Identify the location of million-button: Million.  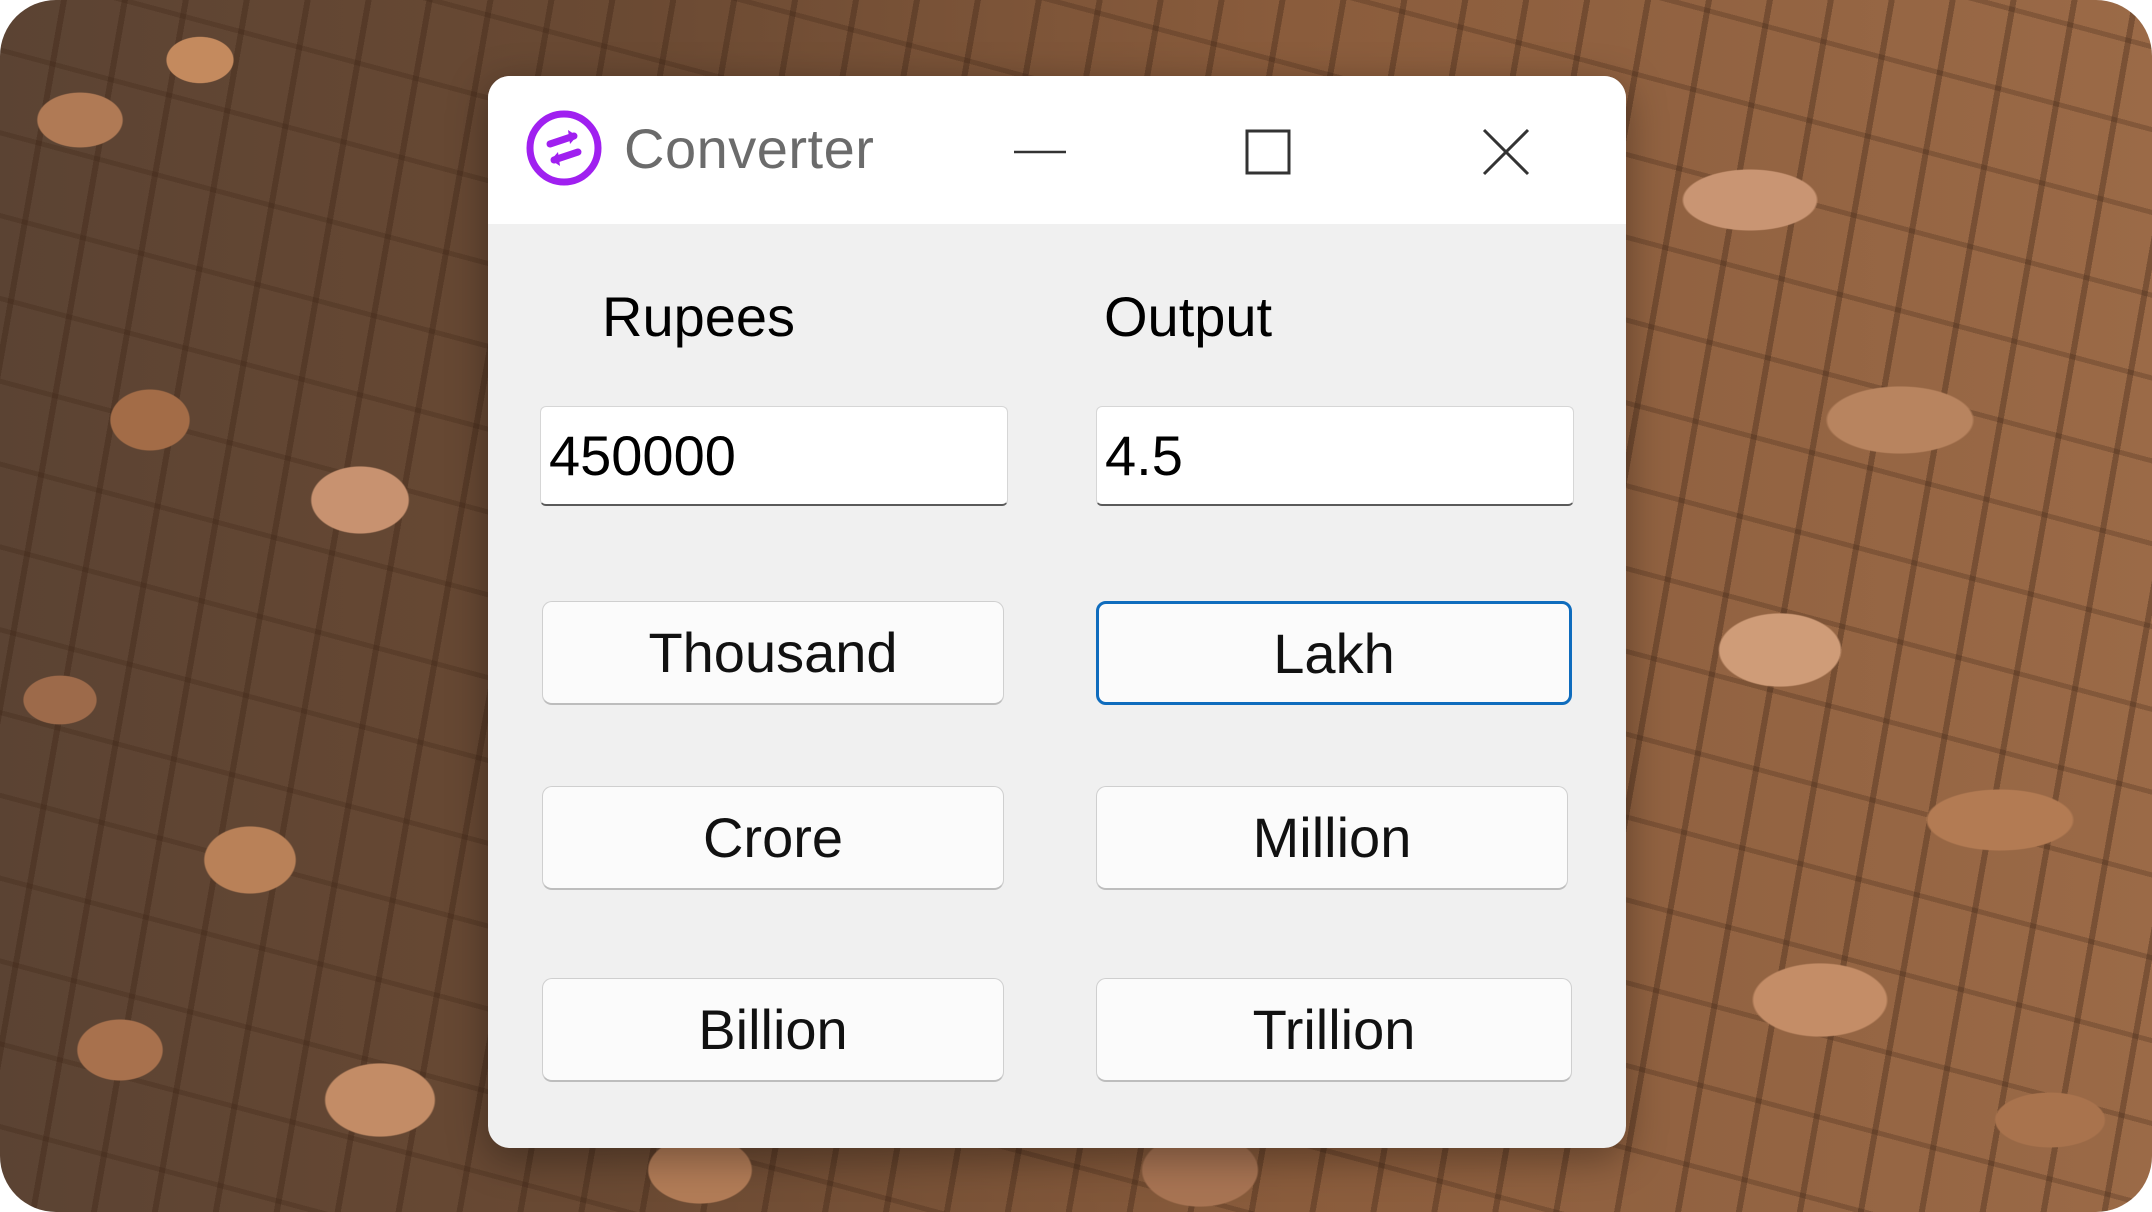
(1332, 838).